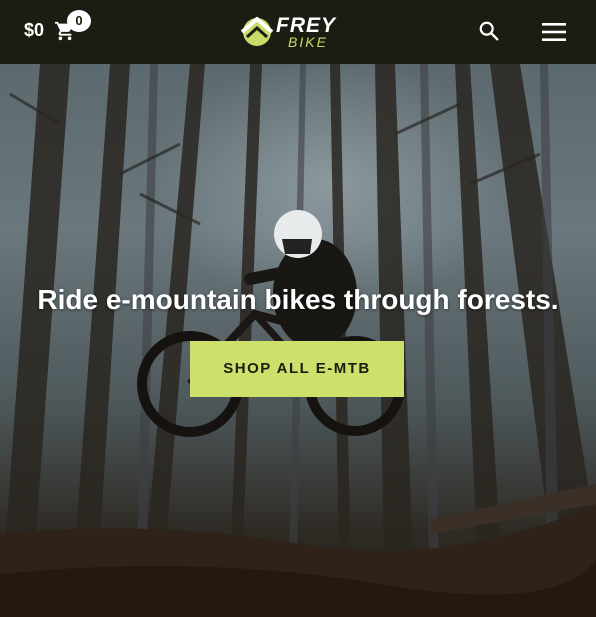  I want to click on hero-headline: Ride e-mountain bikes through forests., so click(298, 299).